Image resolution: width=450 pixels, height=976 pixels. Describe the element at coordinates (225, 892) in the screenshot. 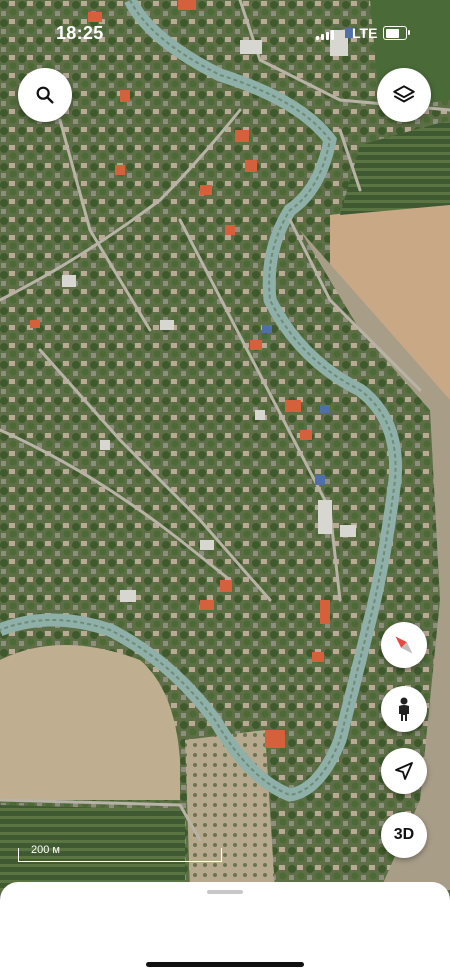

I see `sheet-grabber` at that location.